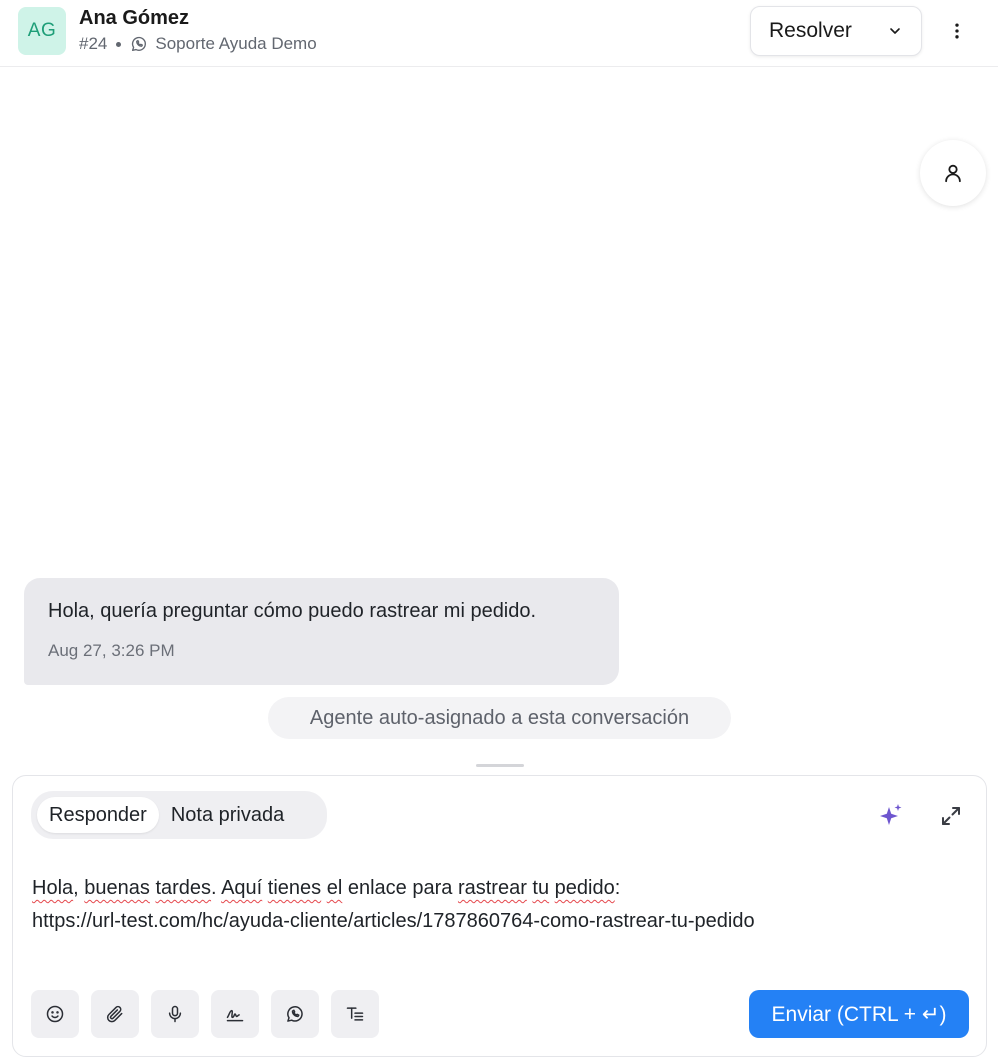 Image resolution: width=998 pixels, height=1064 pixels. Describe the element at coordinates (134, 18) in the screenshot. I see `contact-name: Ana Gómez` at that location.